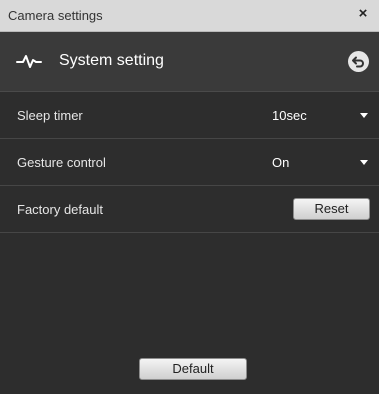  Describe the element at coordinates (280, 162) in the screenshot. I see `gesture-control-value: On` at that location.